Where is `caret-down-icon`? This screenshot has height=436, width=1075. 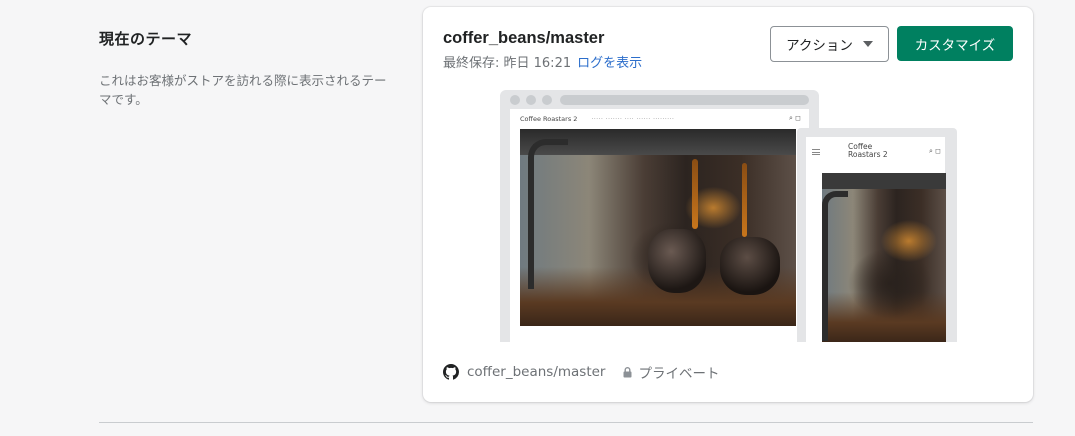 caret-down-icon is located at coordinates (867, 44).